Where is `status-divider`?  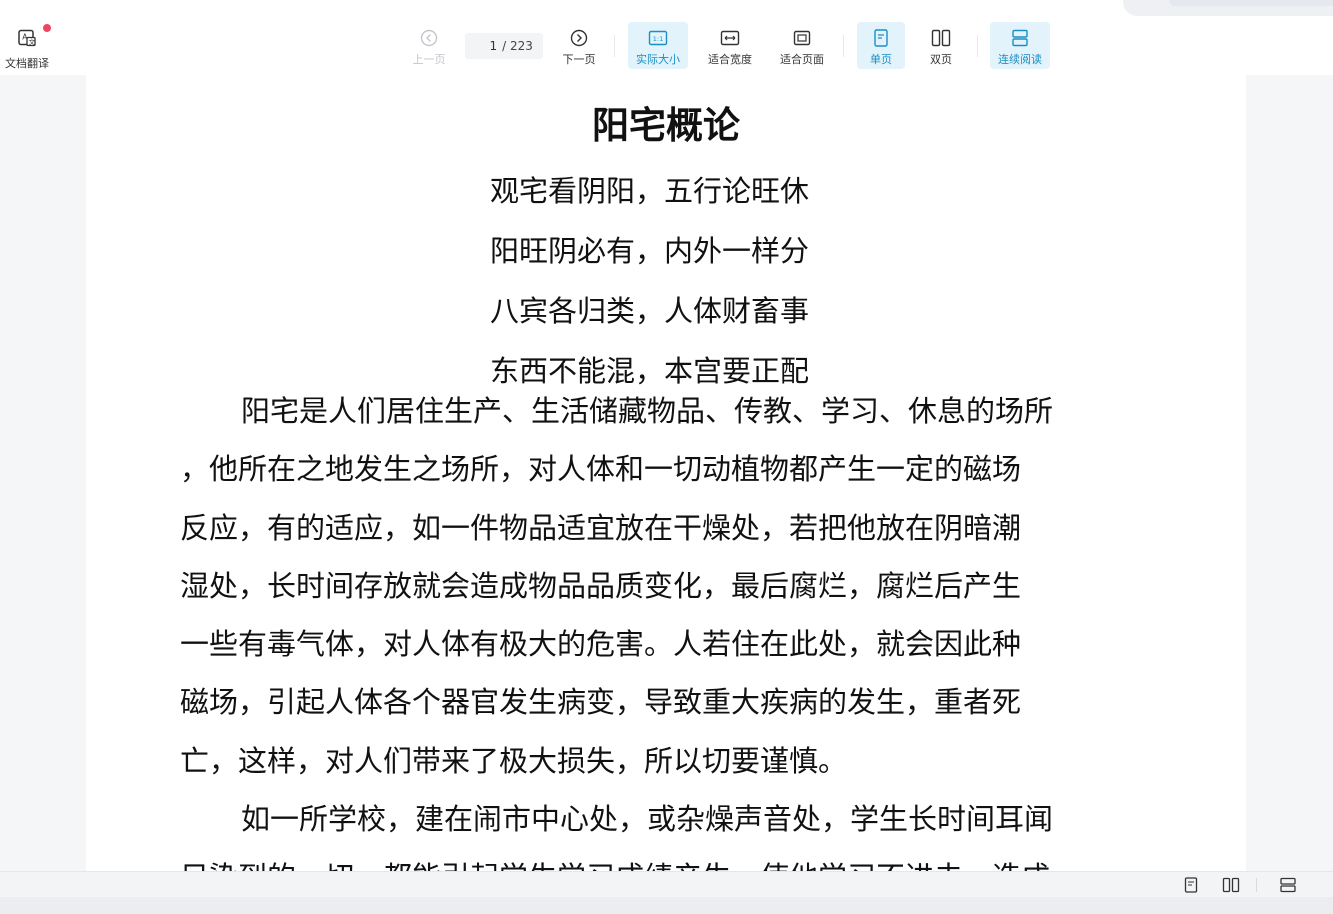 status-divider is located at coordinates (1256, 885).